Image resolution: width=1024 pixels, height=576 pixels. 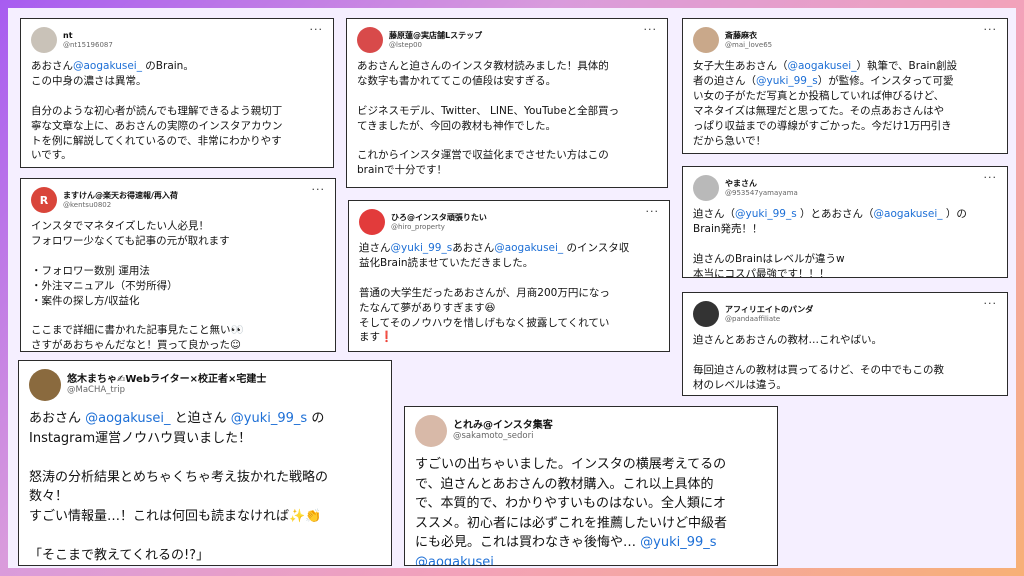 I want to click on tweet-line: brainで十分です！, so click(x=402, y=170).